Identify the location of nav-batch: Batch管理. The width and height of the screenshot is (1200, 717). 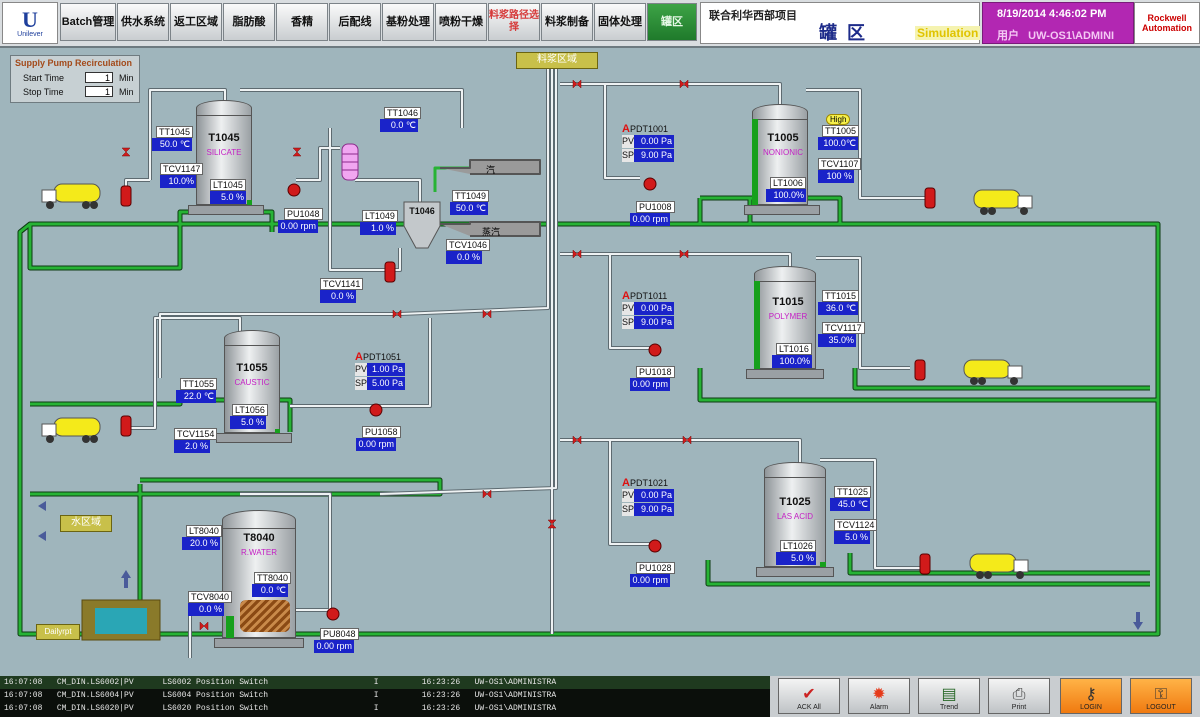
(88, 22).